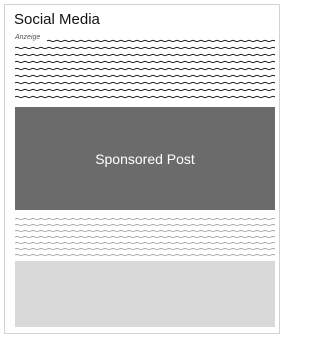 The height and width of the screenshot is (339, 320). I want to click on sponsored-post-label: Sponsored Post, so click(145, 158).